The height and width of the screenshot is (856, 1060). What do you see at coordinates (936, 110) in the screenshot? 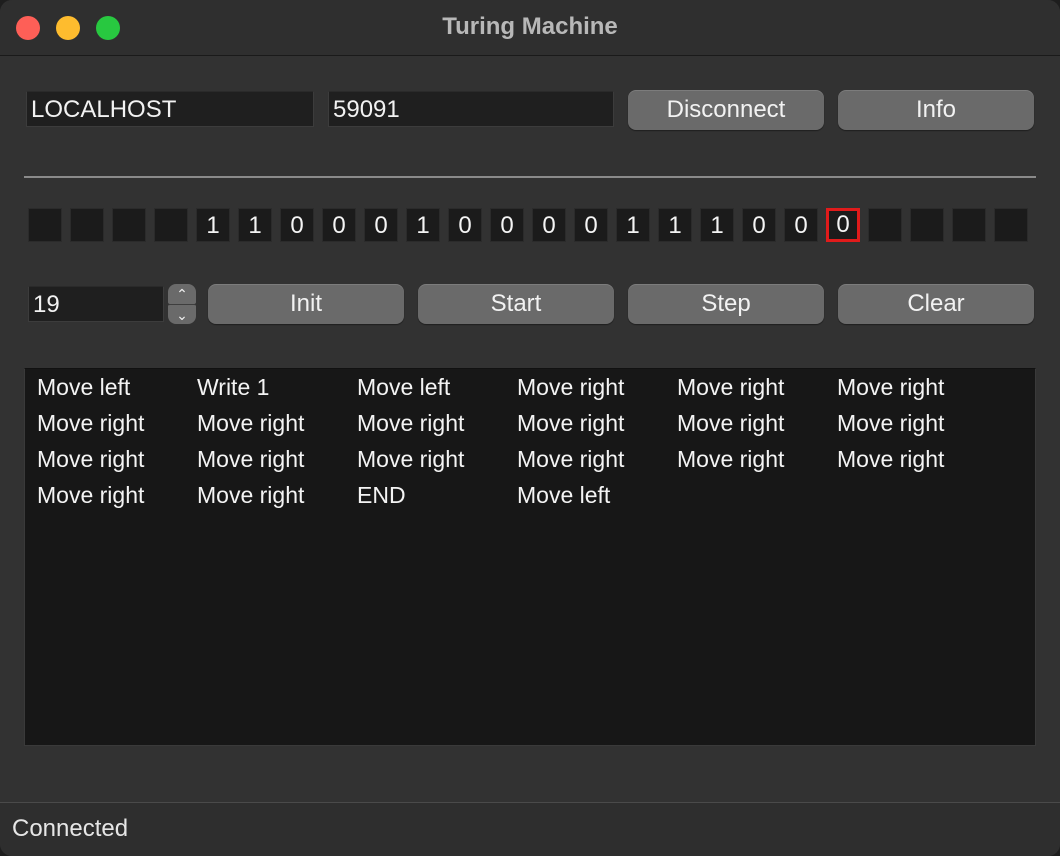
I see `info-button: Info` at bounding box center [936, 110].